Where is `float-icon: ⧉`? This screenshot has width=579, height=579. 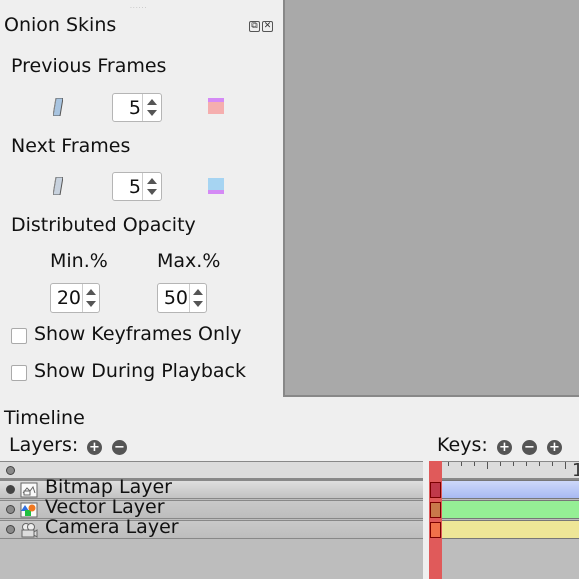 float-icon: ⧉ is located at coordinates (254, 26).